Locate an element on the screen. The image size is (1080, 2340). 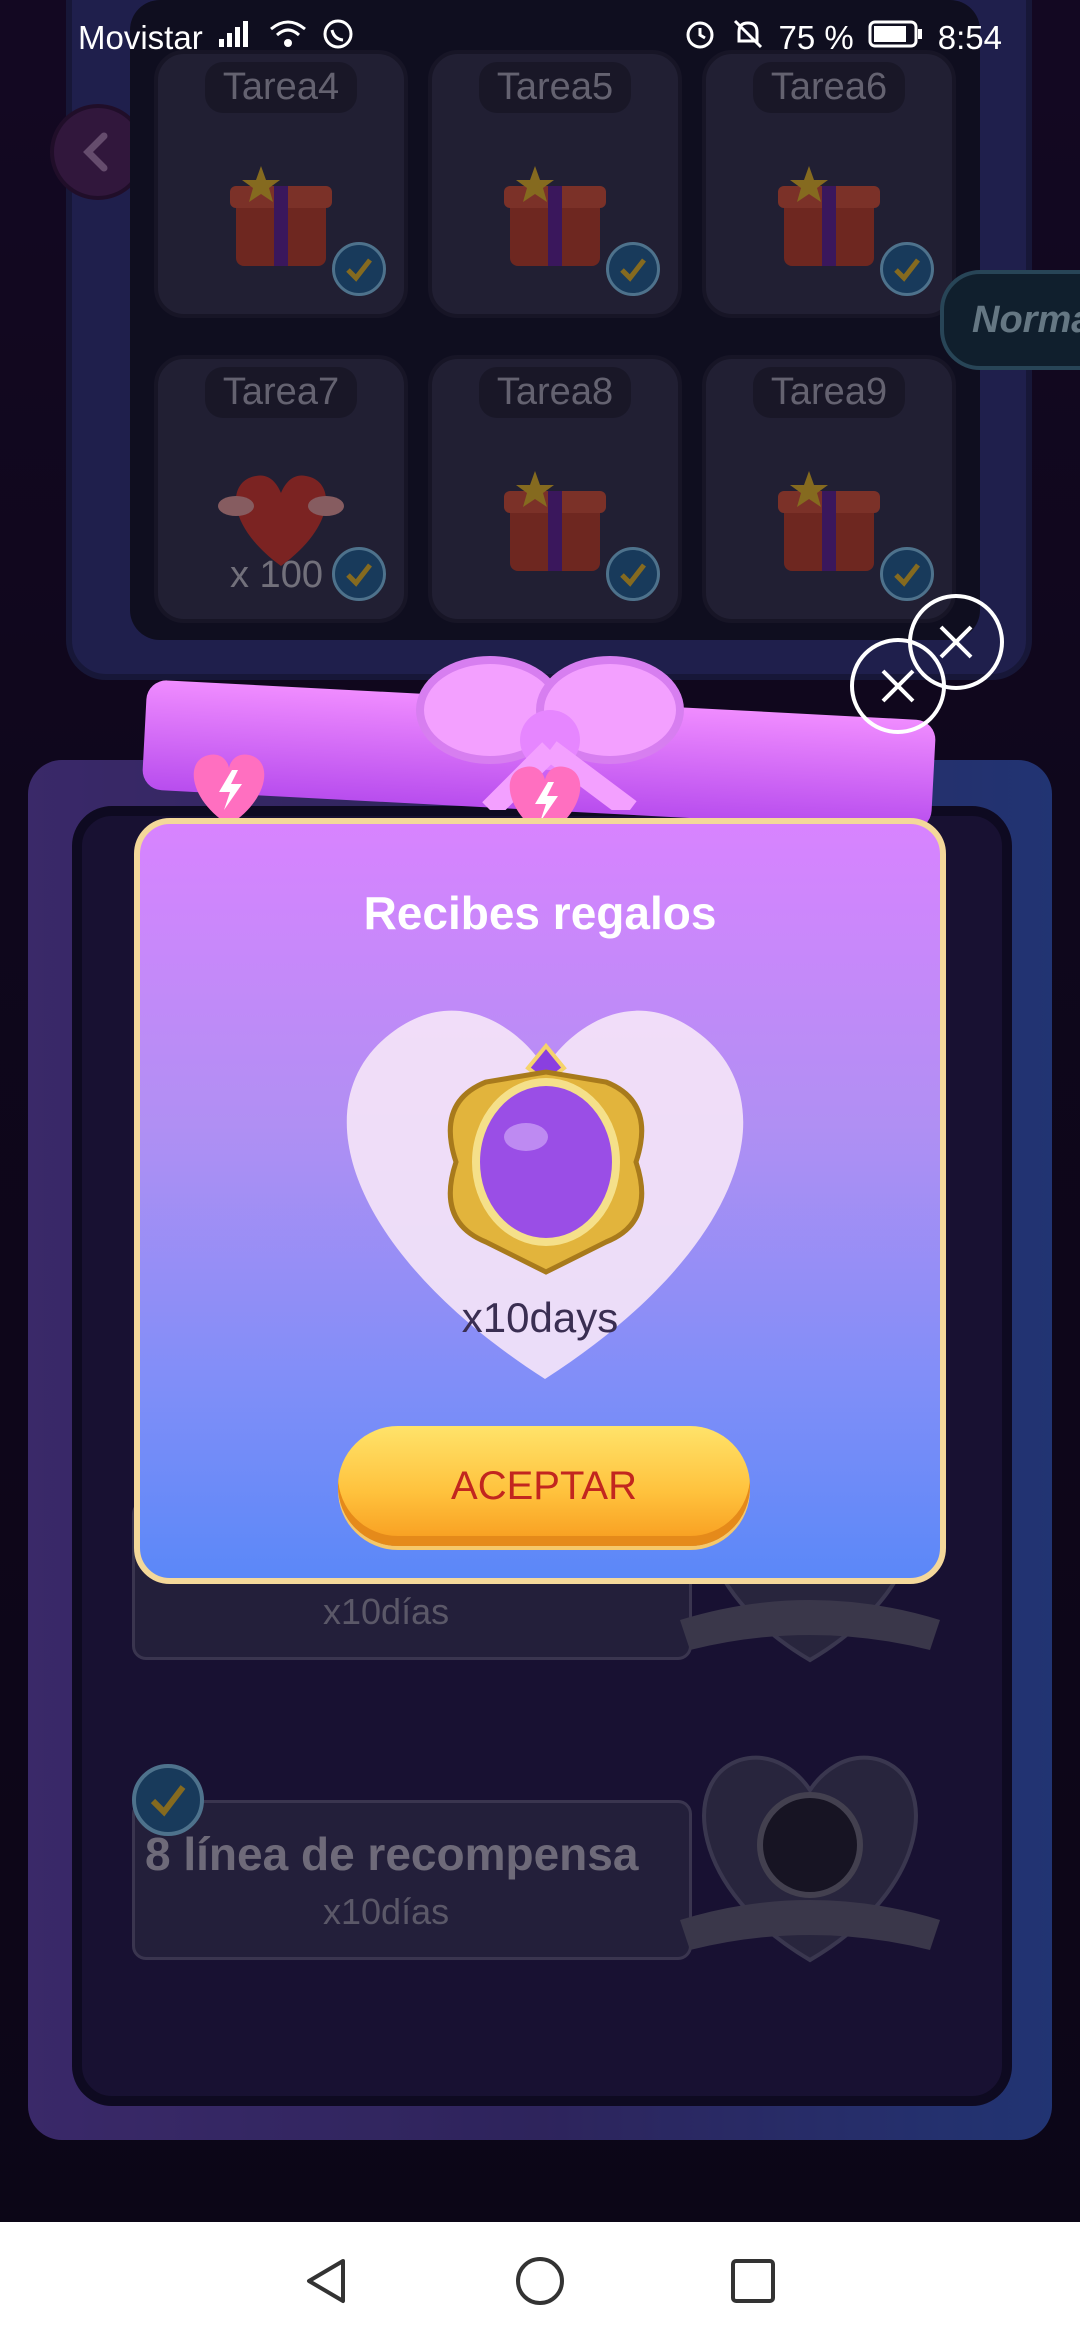
reward-amount: x10days is located at coordinates (540, 1317).